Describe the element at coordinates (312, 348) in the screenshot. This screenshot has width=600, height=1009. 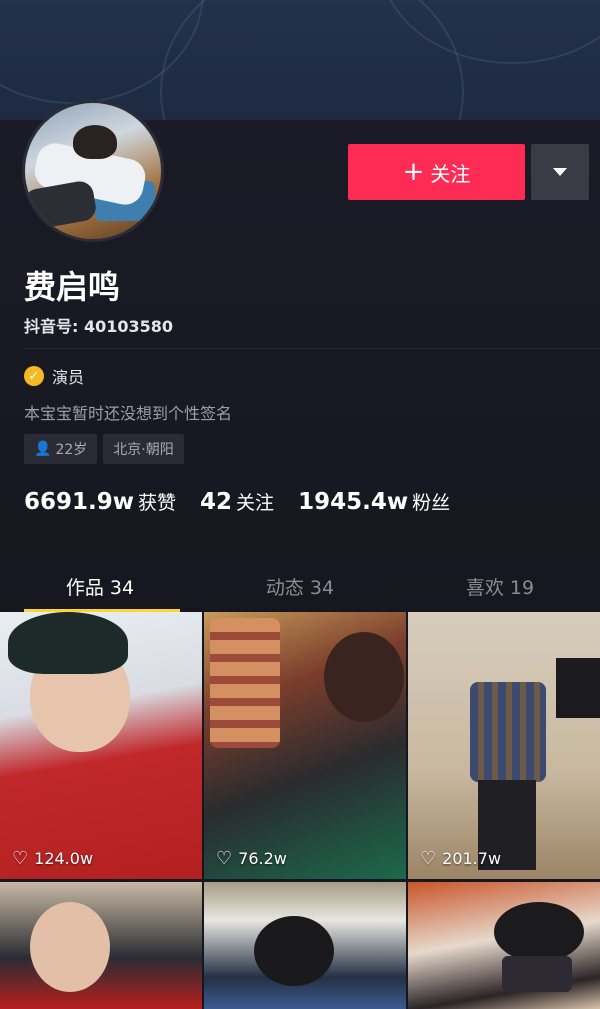
I see `divider` at that location.